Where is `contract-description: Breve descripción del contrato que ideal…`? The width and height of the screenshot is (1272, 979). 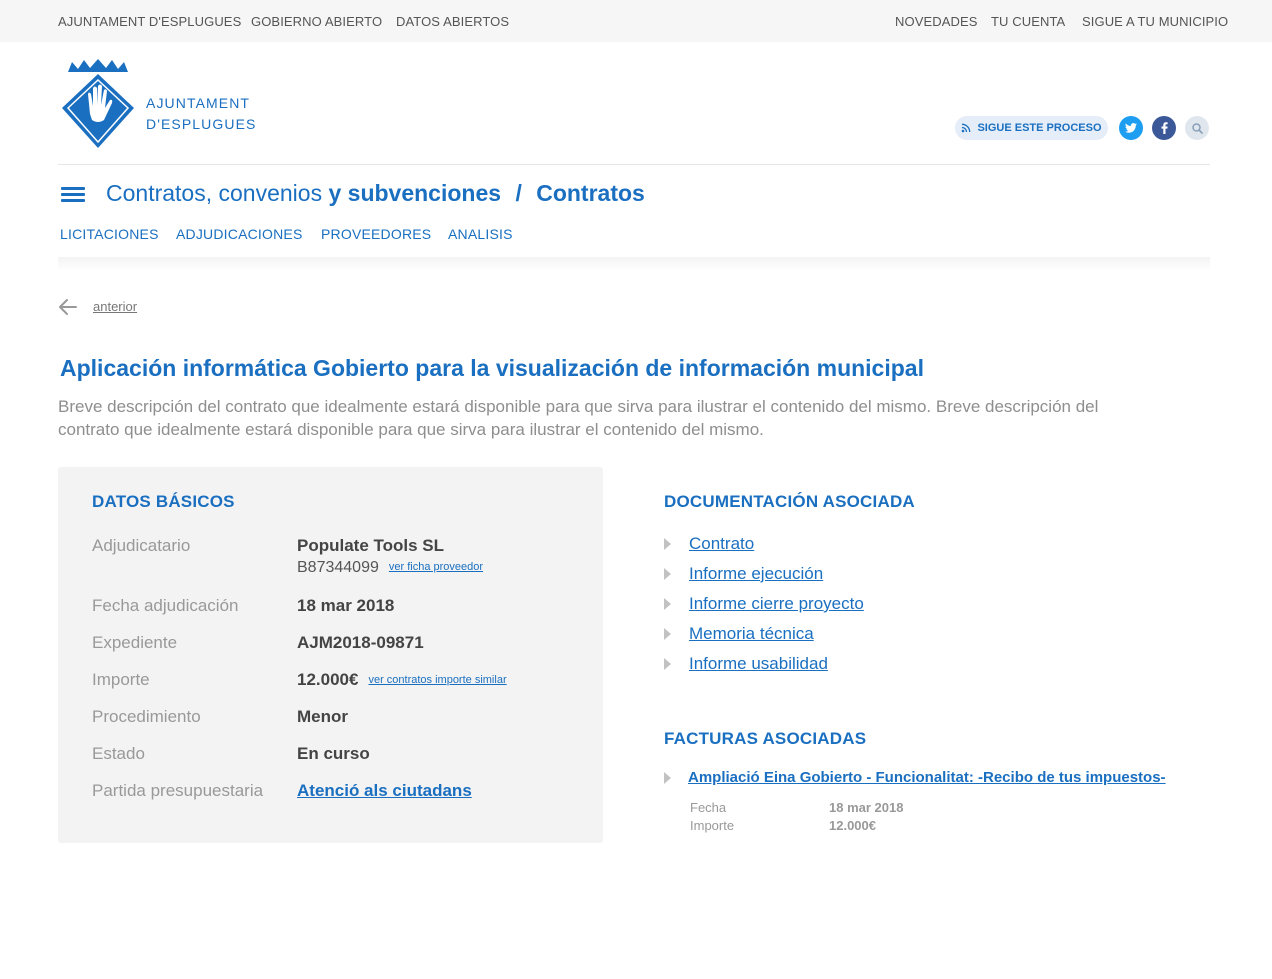 contract-description: Breve descripción del contrato que ideal… is located at coordinates (578, 418).